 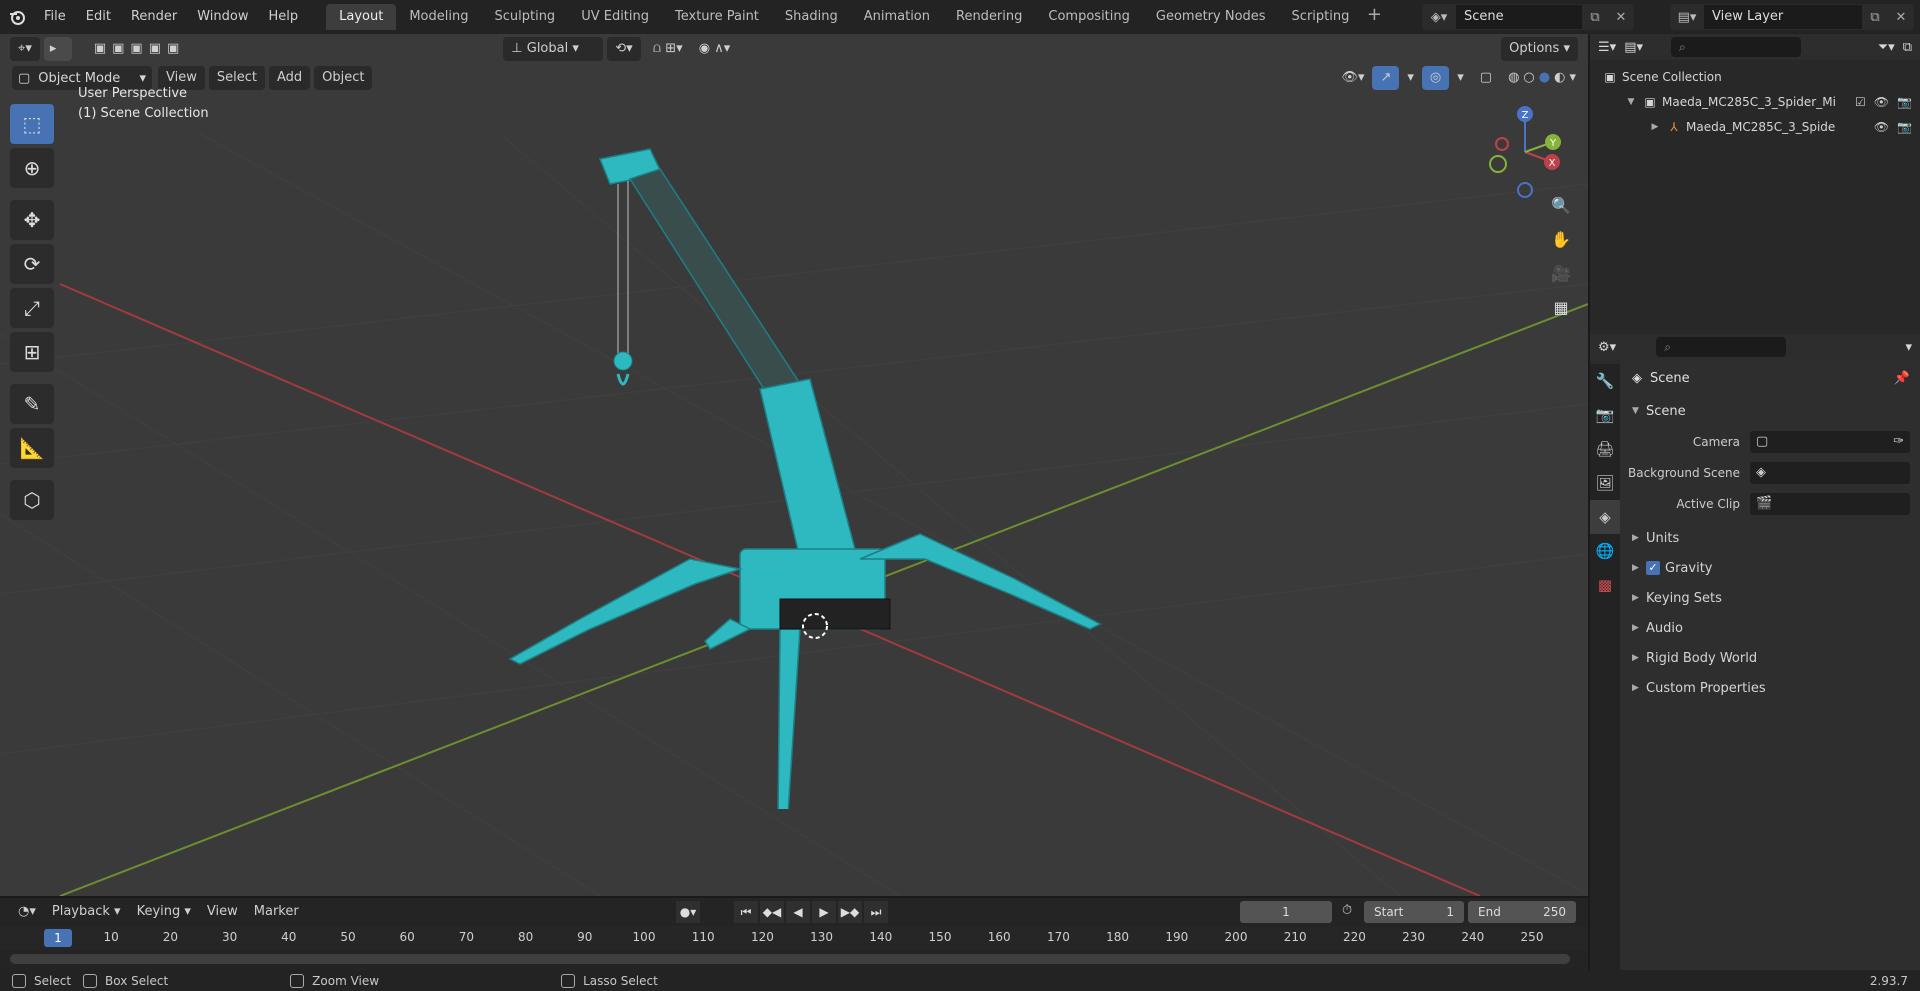 What do you see at coordinates (1605, 415) in the screenshot?
I see `render-tab-icon: 📷` at bounding box center [1605, 415].